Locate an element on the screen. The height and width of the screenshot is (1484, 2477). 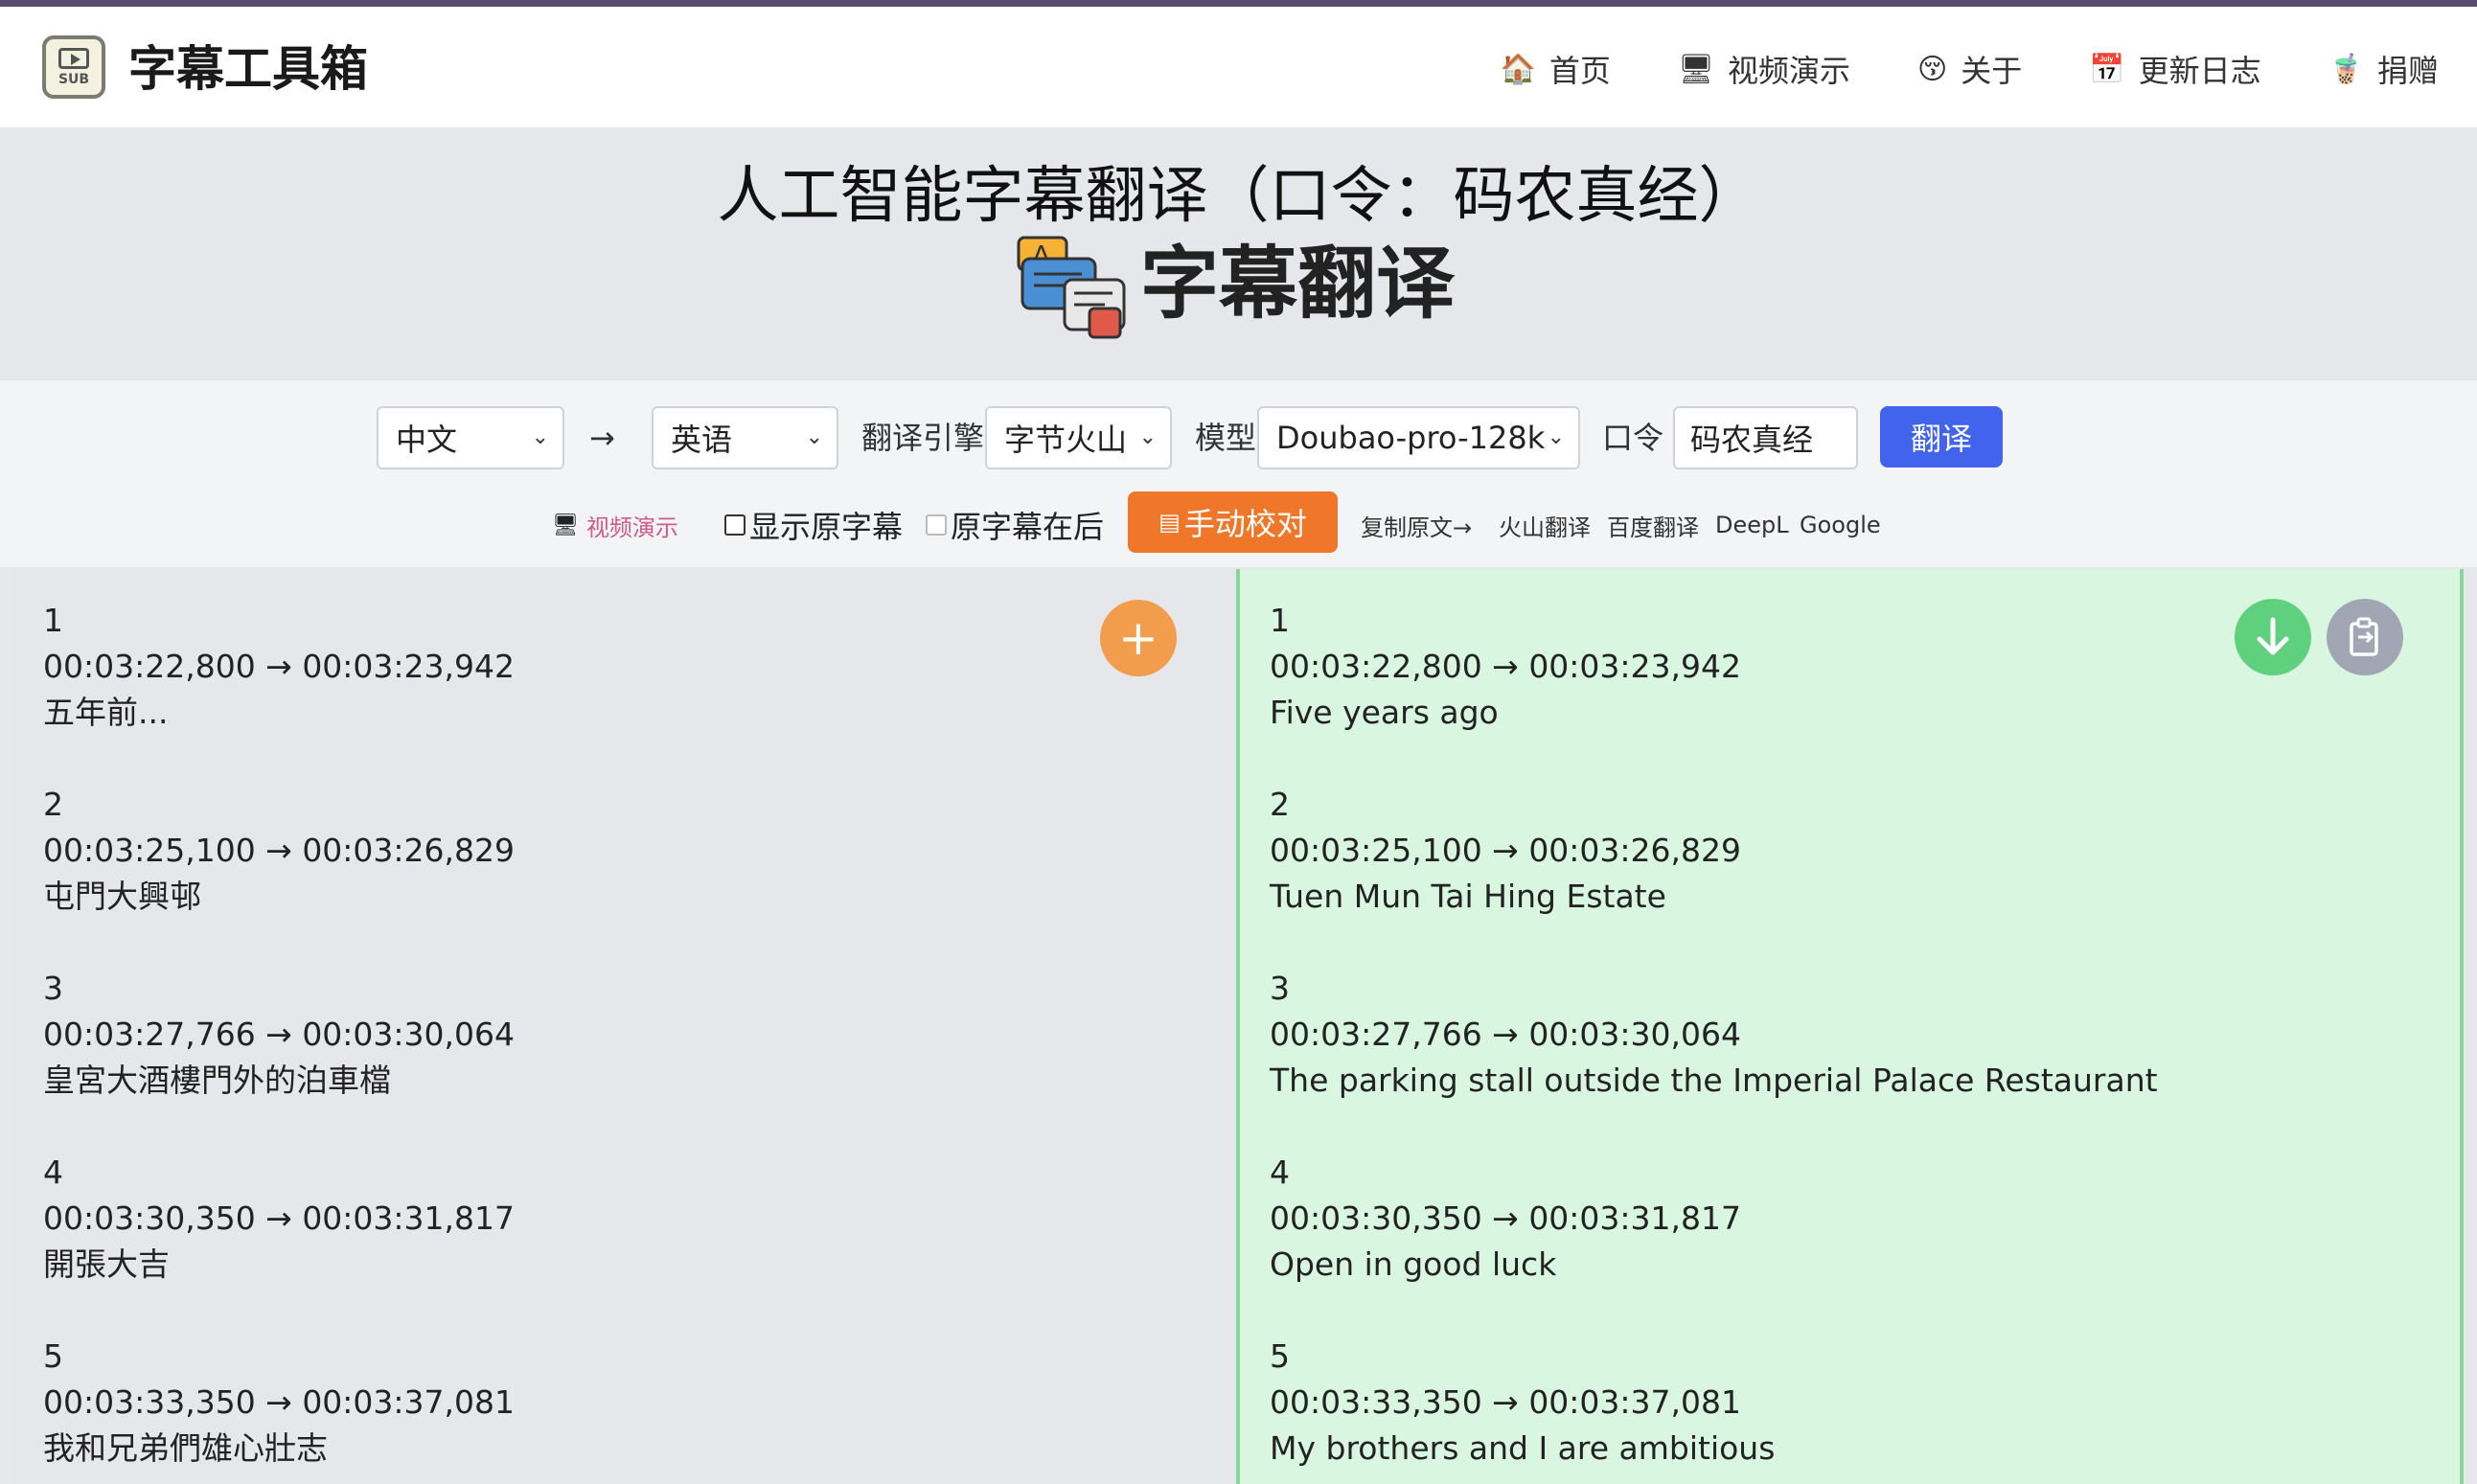
entry-text: Five years ago is located at coordinates (1384, 712).